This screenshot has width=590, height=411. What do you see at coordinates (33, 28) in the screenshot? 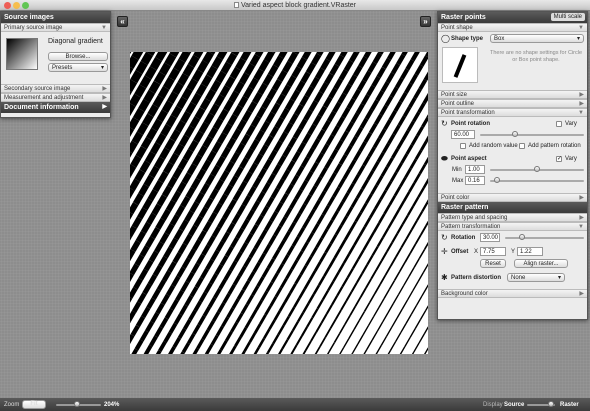
I see `primary-source-label: Primary source image` at bounding box center [33, 28].